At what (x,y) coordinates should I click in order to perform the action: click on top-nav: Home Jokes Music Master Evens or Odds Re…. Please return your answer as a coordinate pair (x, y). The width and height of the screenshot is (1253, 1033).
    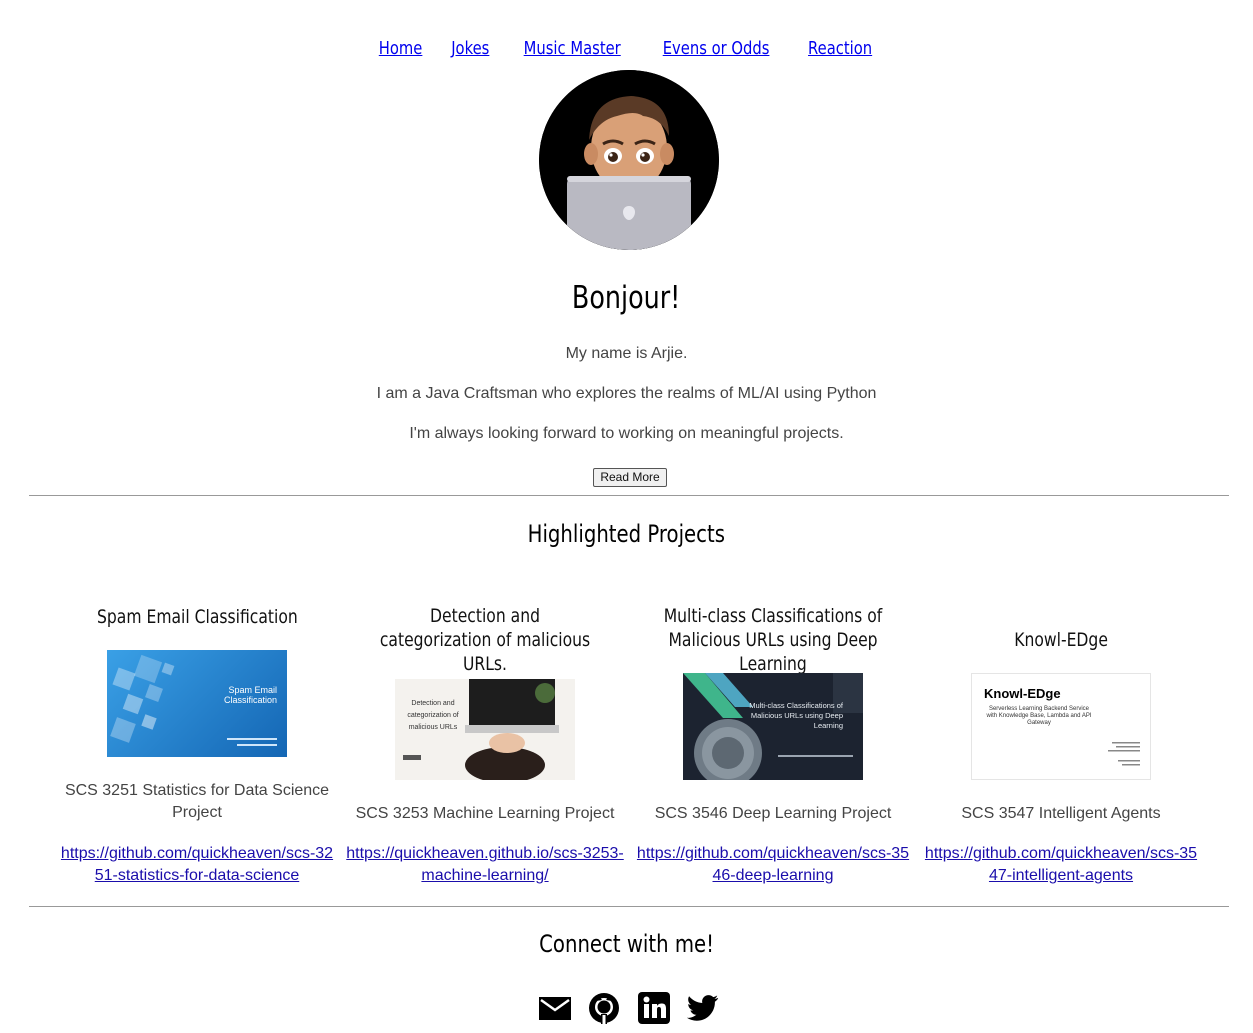
    Looking at the image, I should click on (626, 48).